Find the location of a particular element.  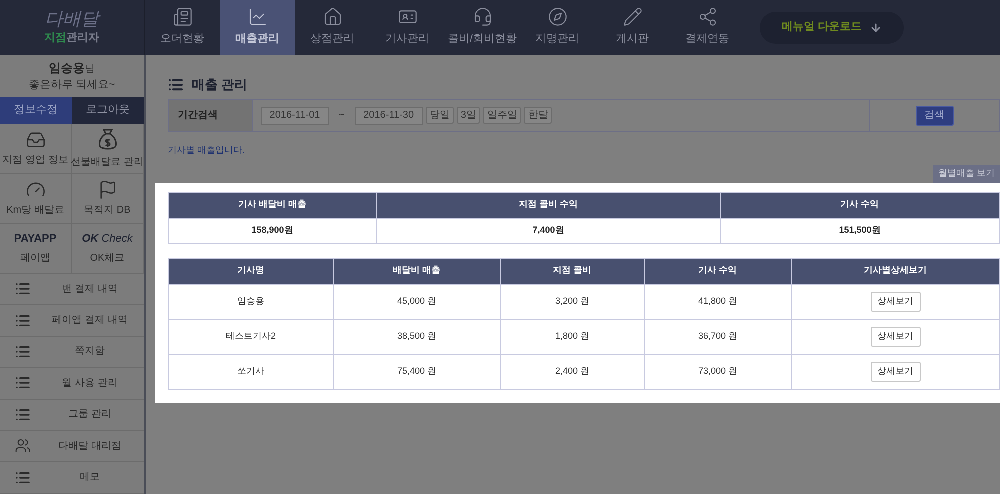

page-title: 매출 관리 is located at coordinates (220, 85).